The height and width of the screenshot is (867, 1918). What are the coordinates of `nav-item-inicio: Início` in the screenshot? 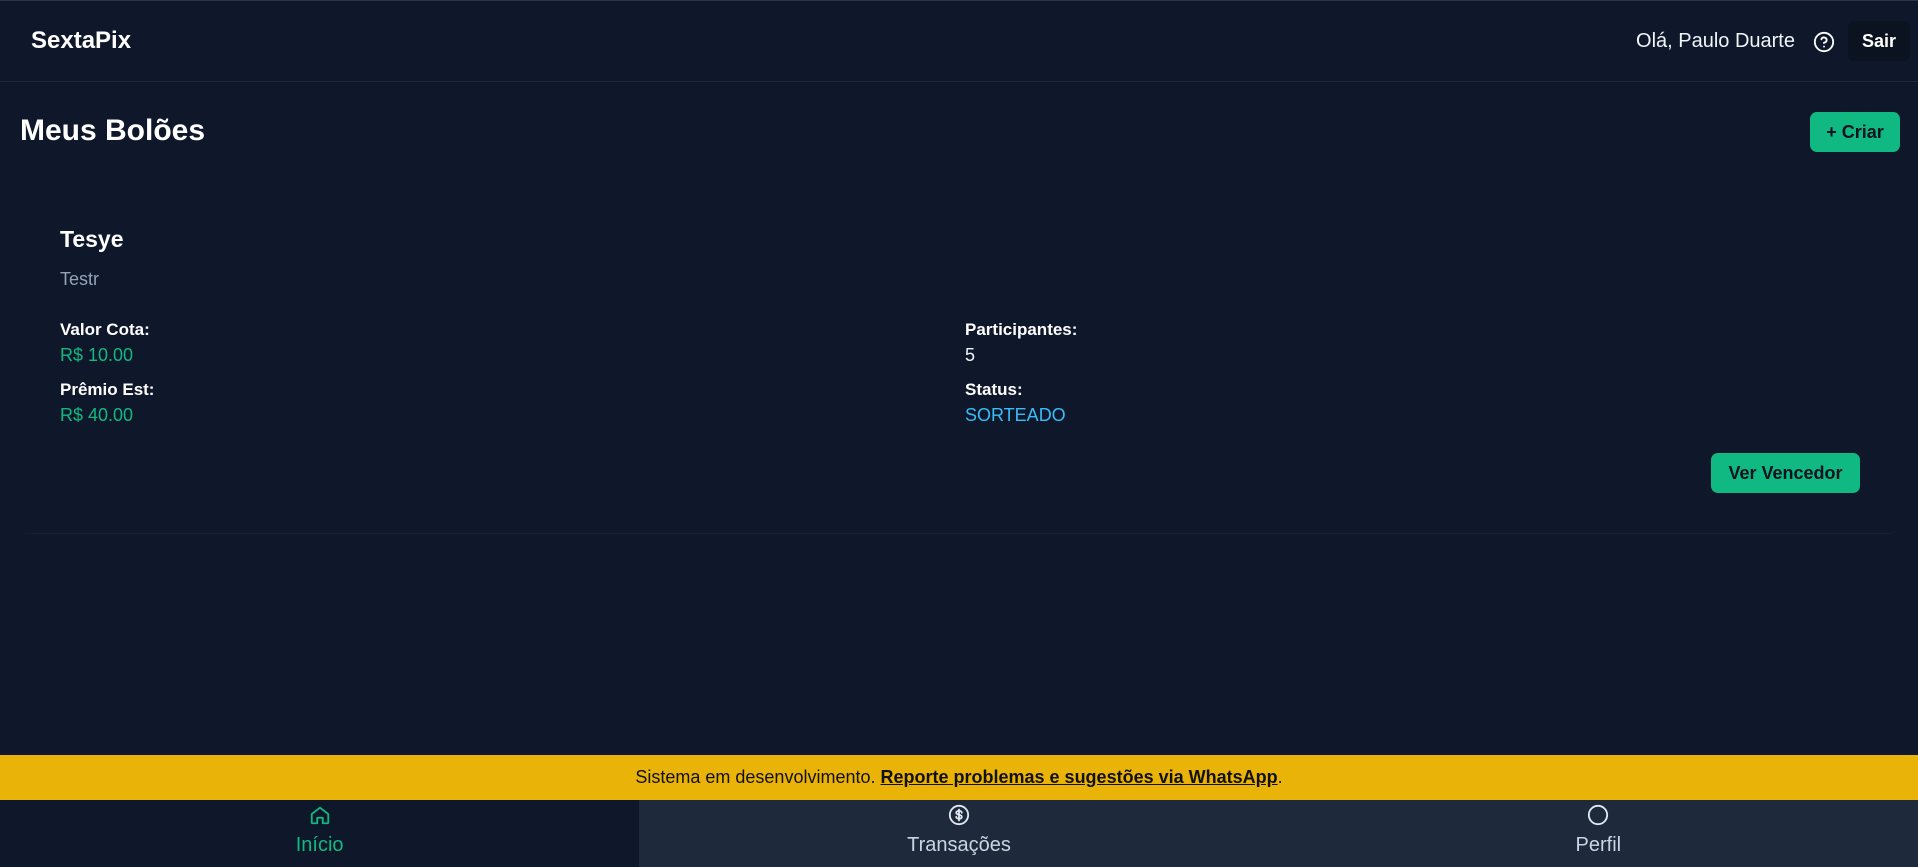 It's located at (320, 833).